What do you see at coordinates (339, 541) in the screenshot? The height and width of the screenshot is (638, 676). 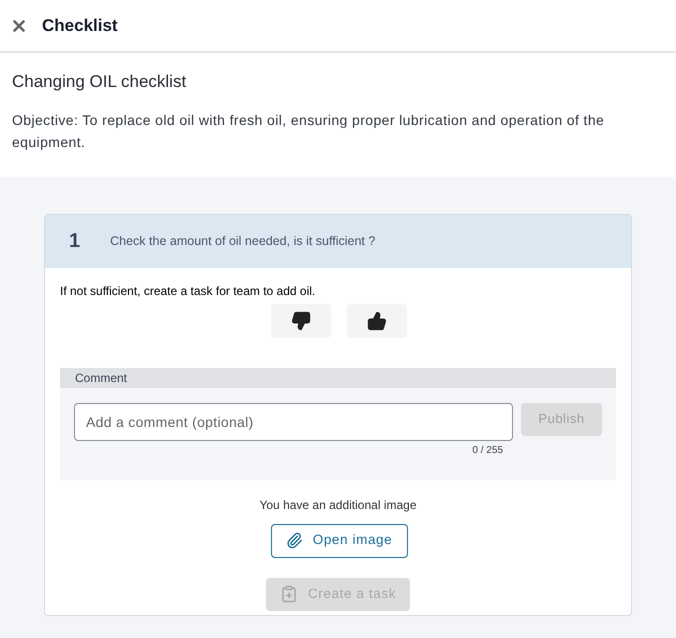 I see `open-image-button: Open image` at bounding box center [339, 541].